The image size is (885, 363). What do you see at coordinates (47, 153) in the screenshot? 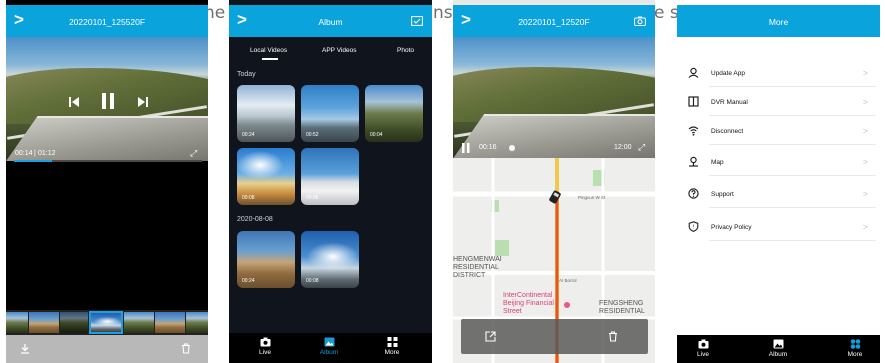
I see `time-total: 01:12` at bounding box center [47, 153].